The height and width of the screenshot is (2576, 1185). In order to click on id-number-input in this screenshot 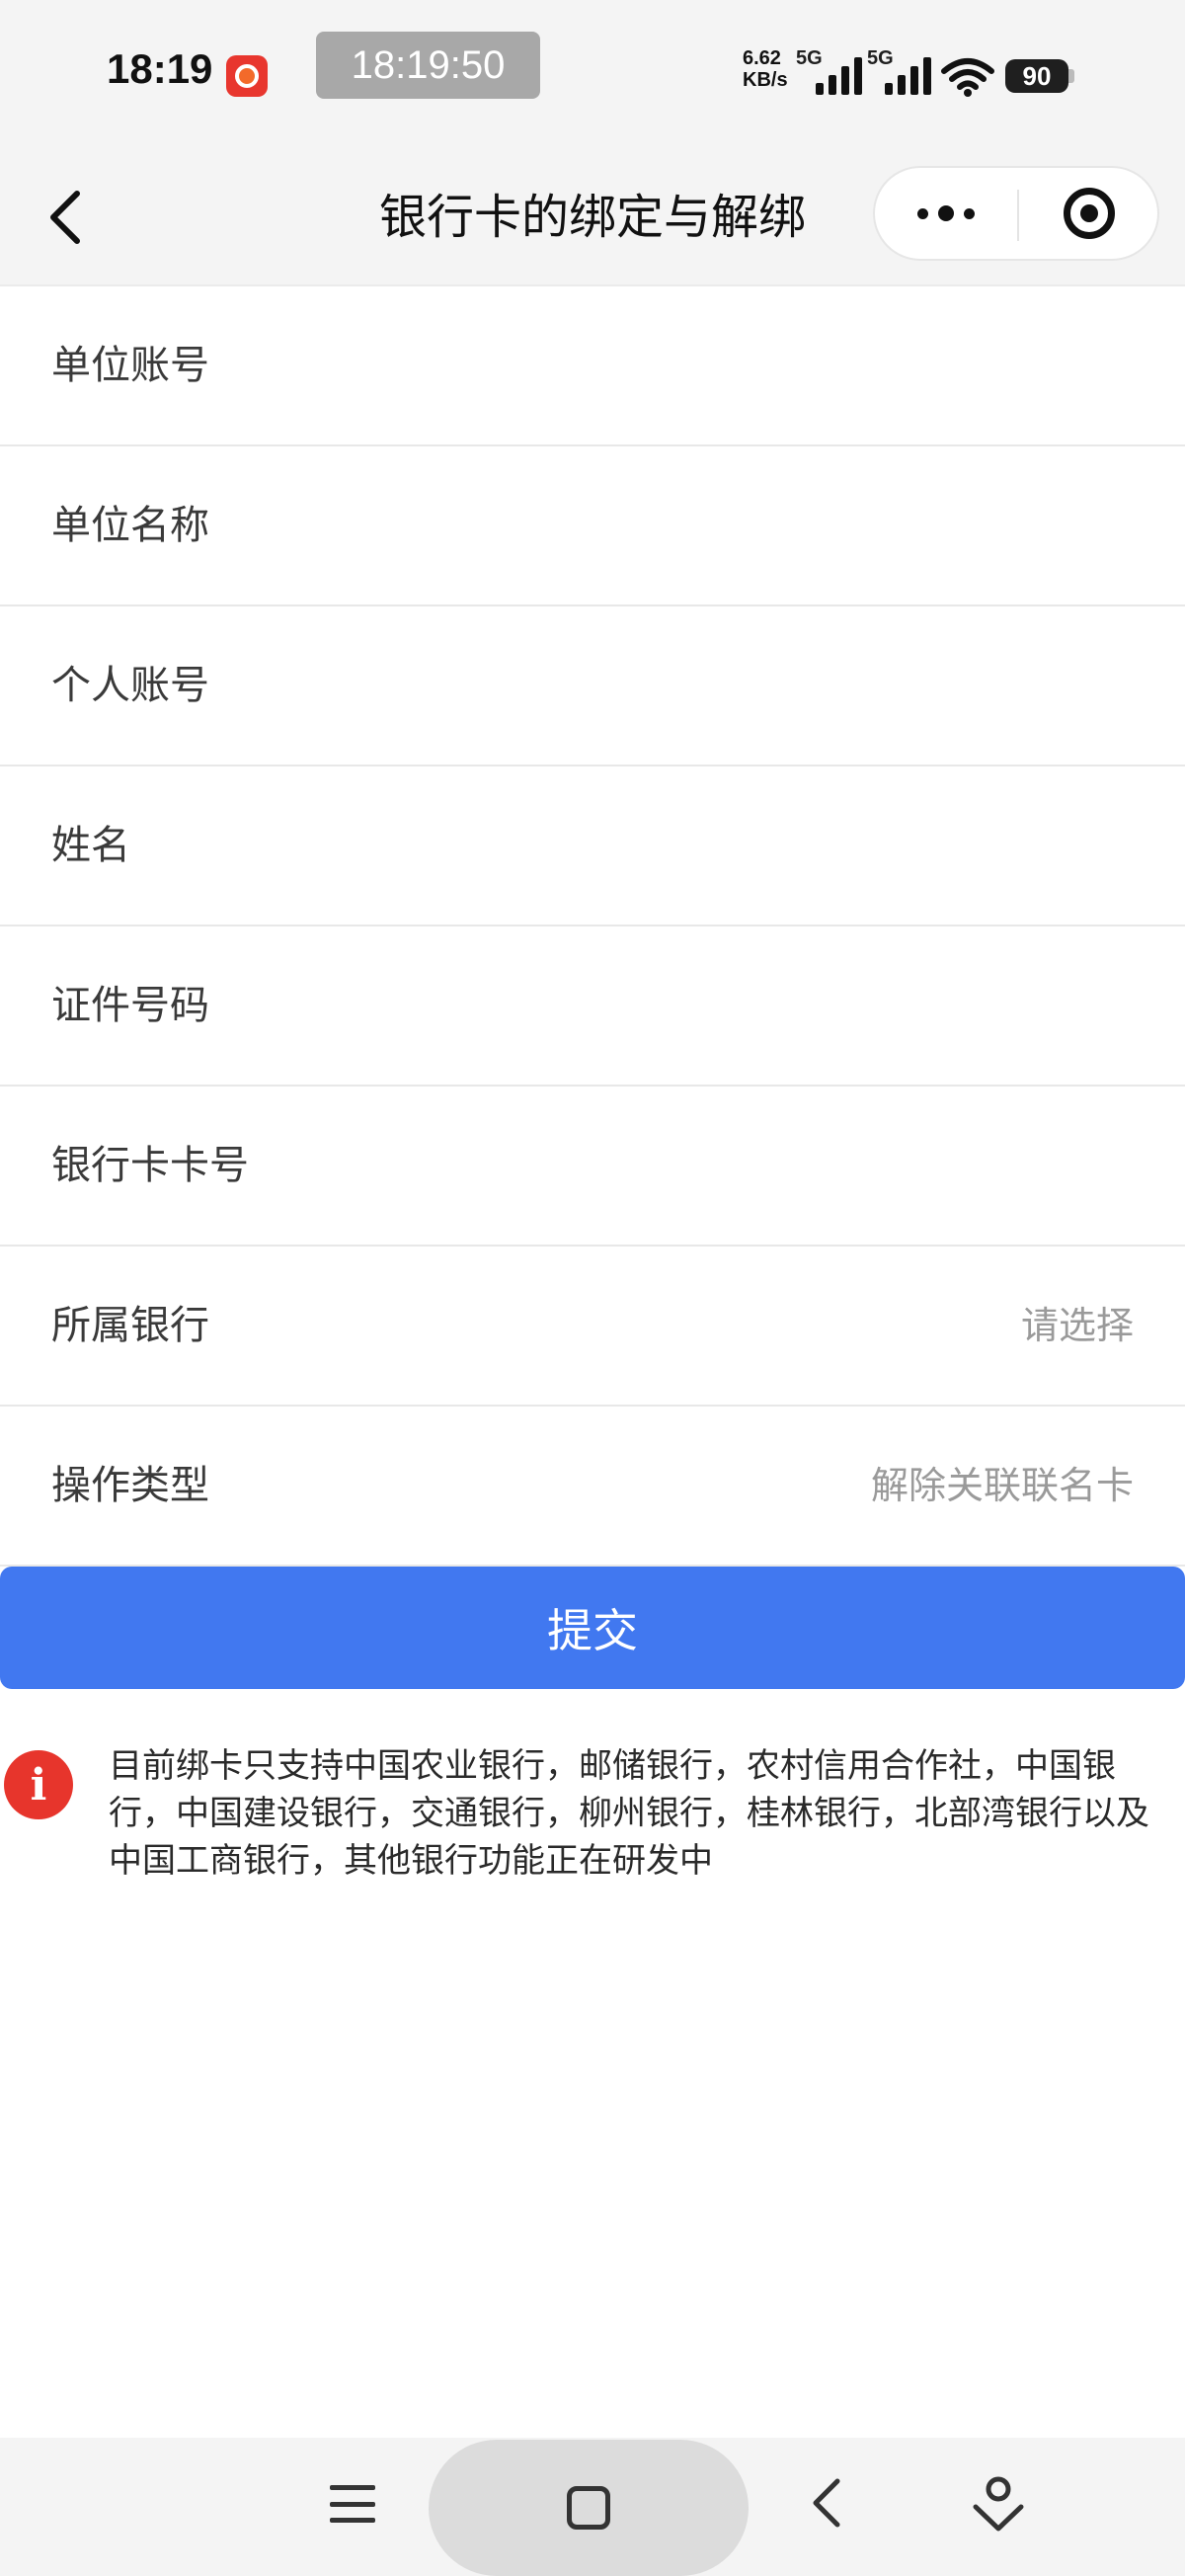, I will do `click(715, 1005)`.